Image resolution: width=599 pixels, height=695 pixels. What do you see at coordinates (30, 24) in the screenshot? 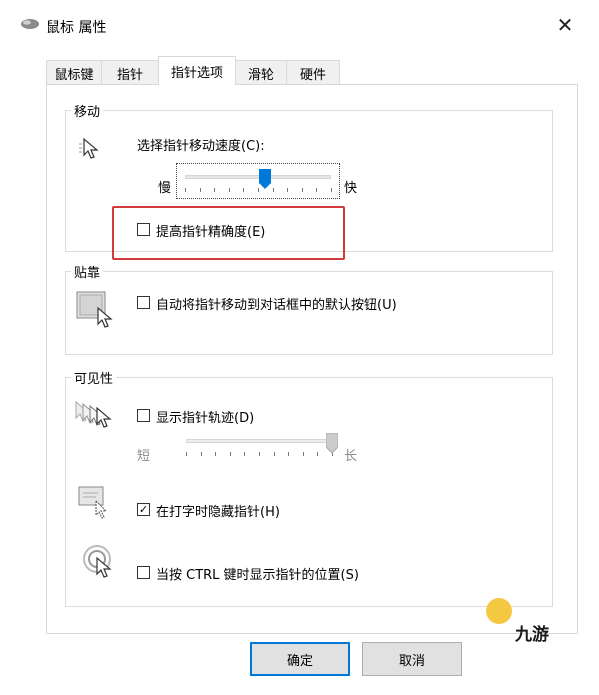
I see `mouse-icon` at bounding box center [30, 24].